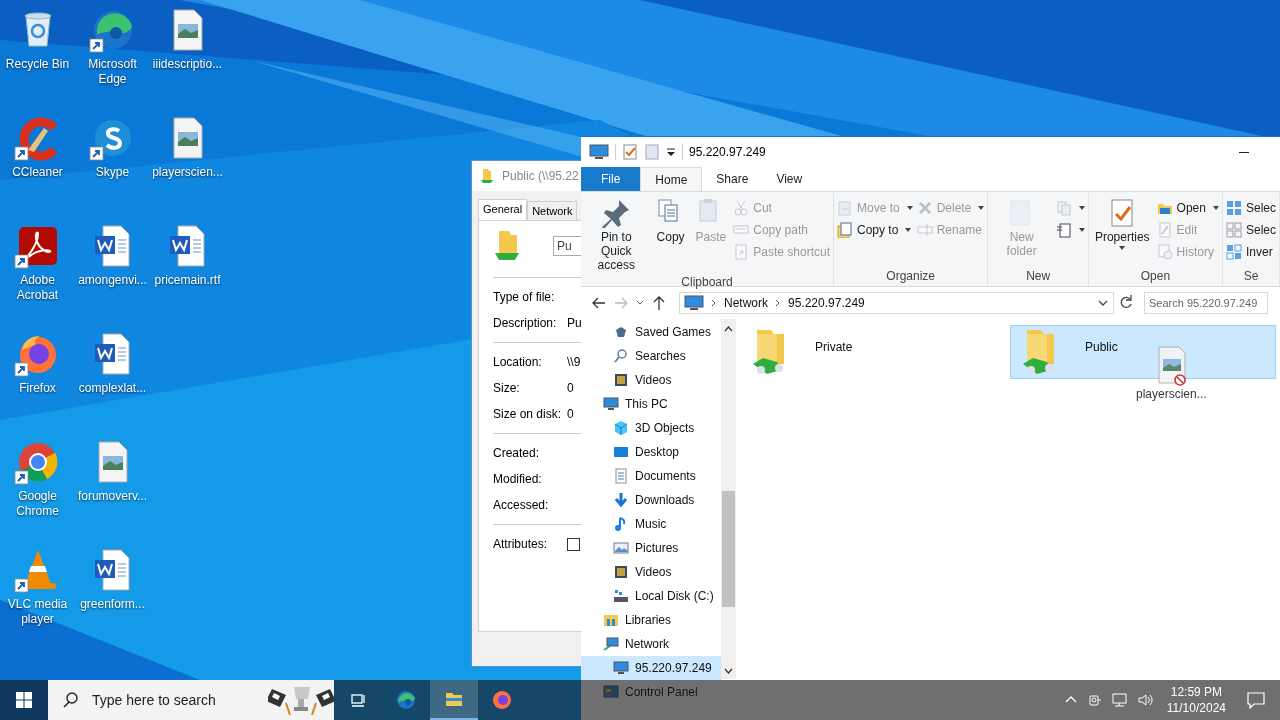 The width and height of the screenshot is (1280, 720). Describe the element at coordinates (728, 671) in the screenshot. I see `chevron-down-icon` at that location.